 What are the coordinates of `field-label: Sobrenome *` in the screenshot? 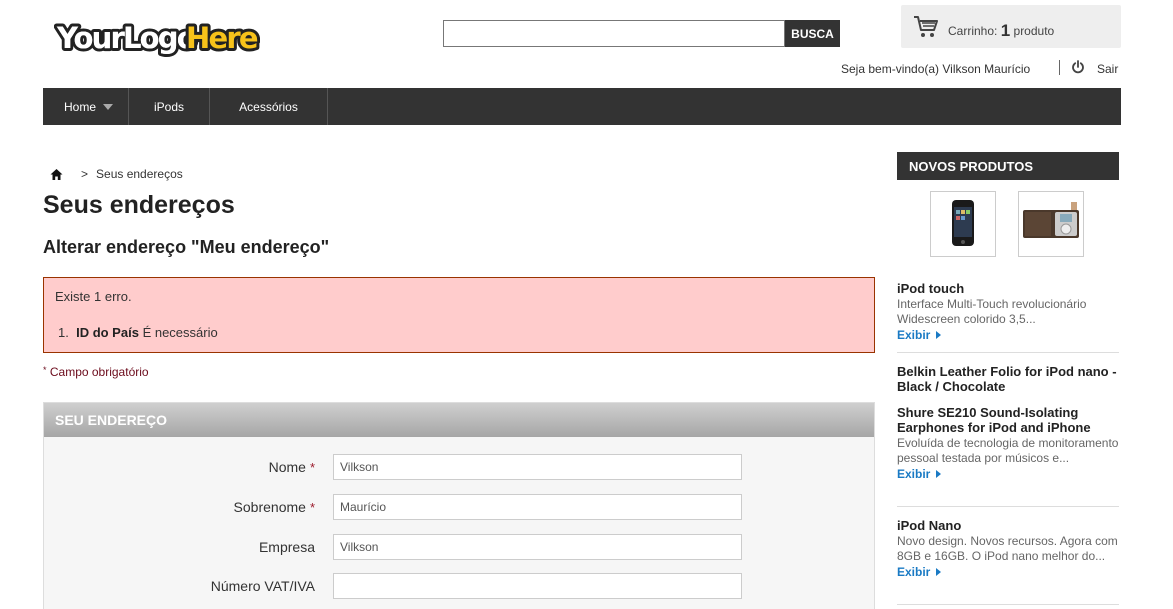 It's located at (274, 507).